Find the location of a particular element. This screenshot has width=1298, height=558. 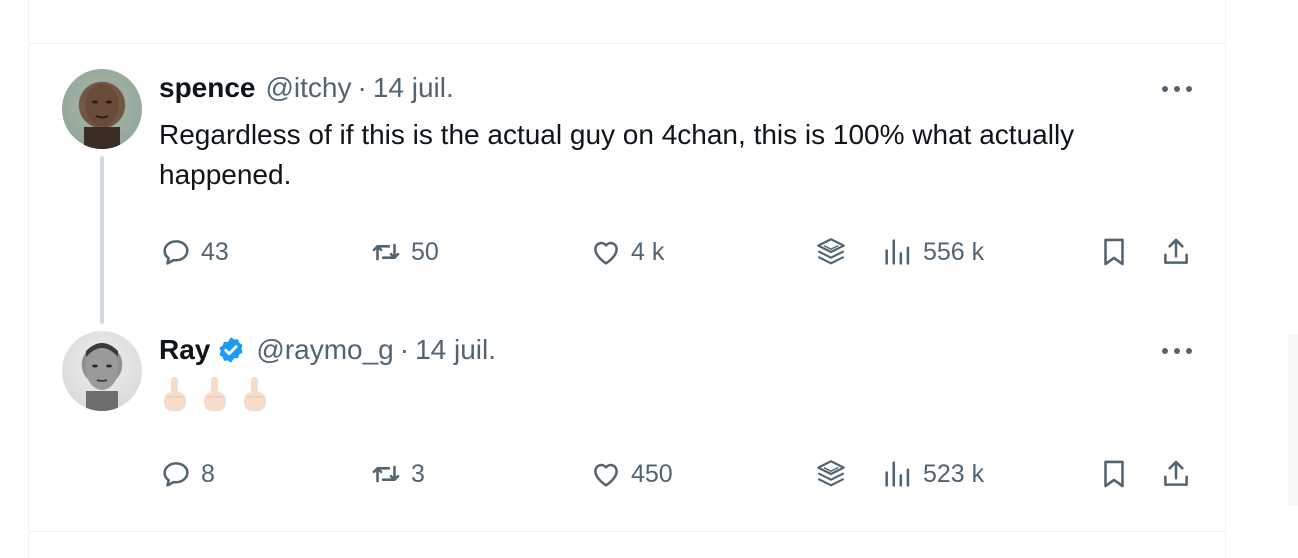

tweet-header: spence @itchy · 14 juil. is located at coordinates (306, 88).